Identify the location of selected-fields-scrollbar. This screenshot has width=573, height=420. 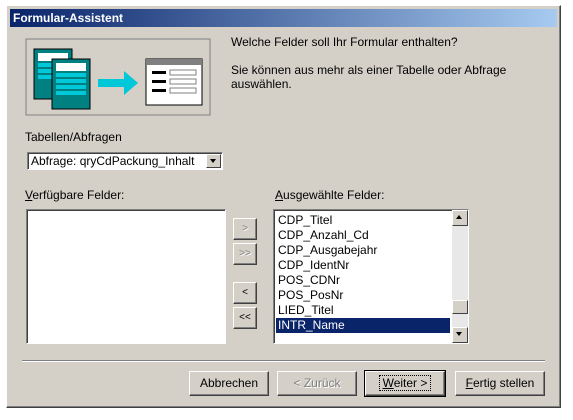
(460, 276).